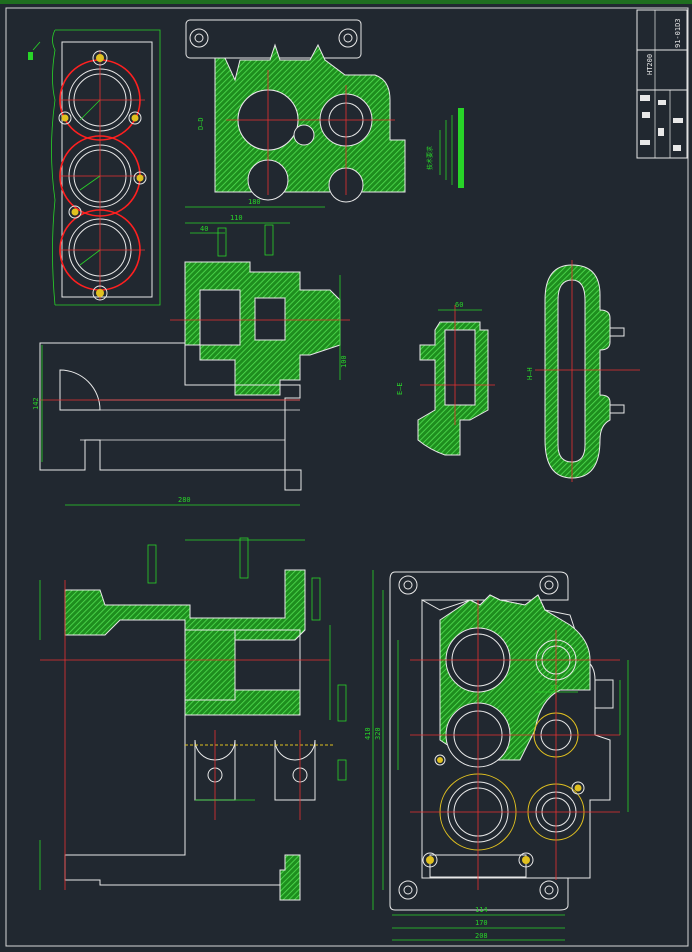  I want to click on drawing-border-top, so click(346, 2).